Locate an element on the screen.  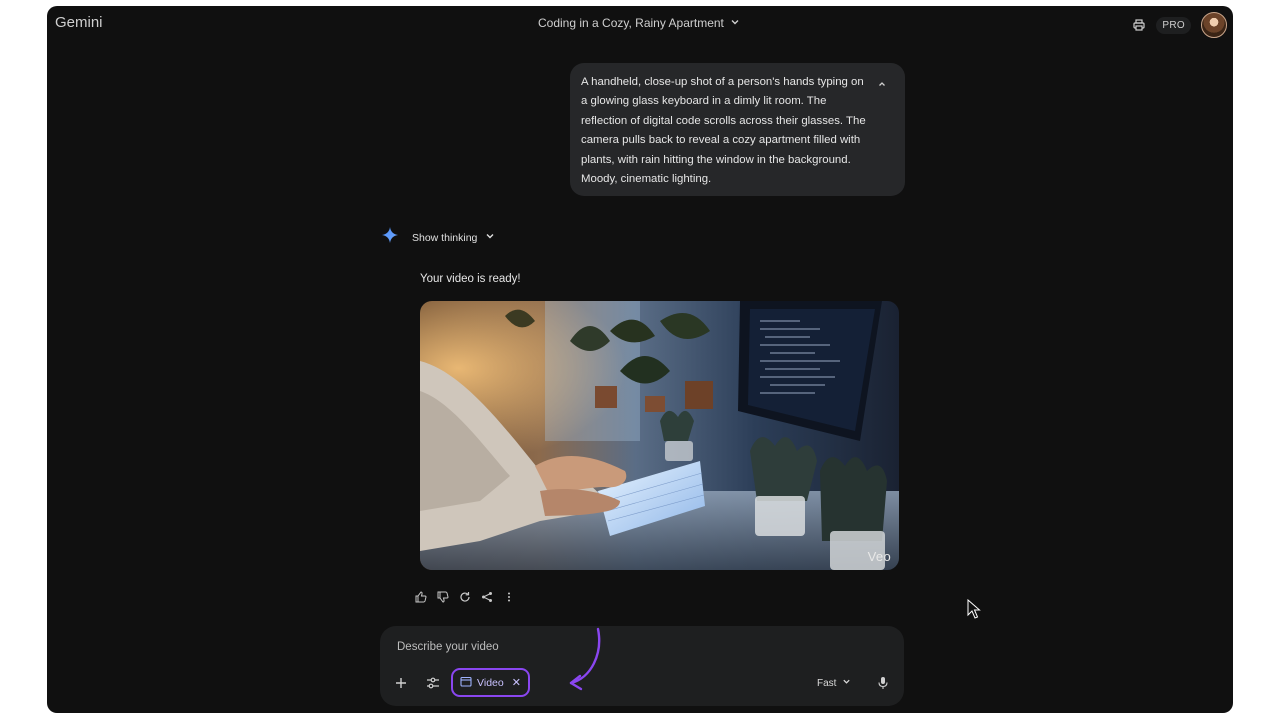
response-header: Show thinking is located at coordinates (438, 237).